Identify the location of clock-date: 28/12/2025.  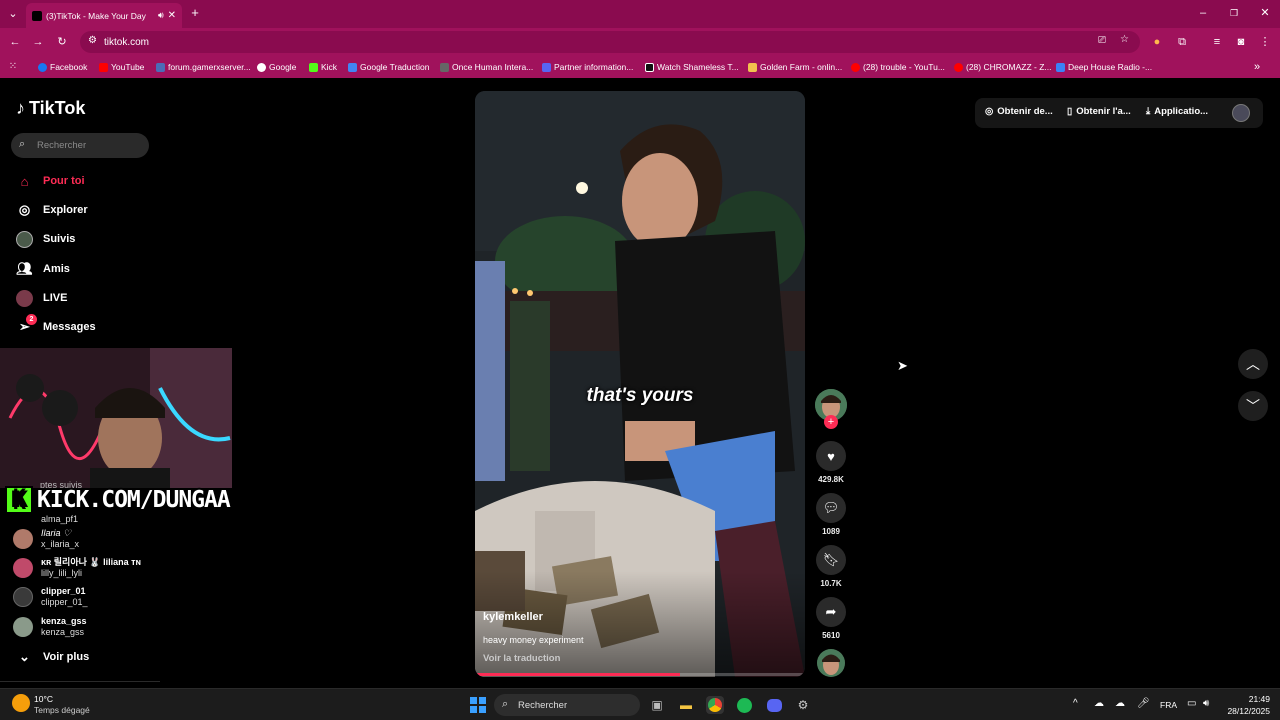
(1245, 711).